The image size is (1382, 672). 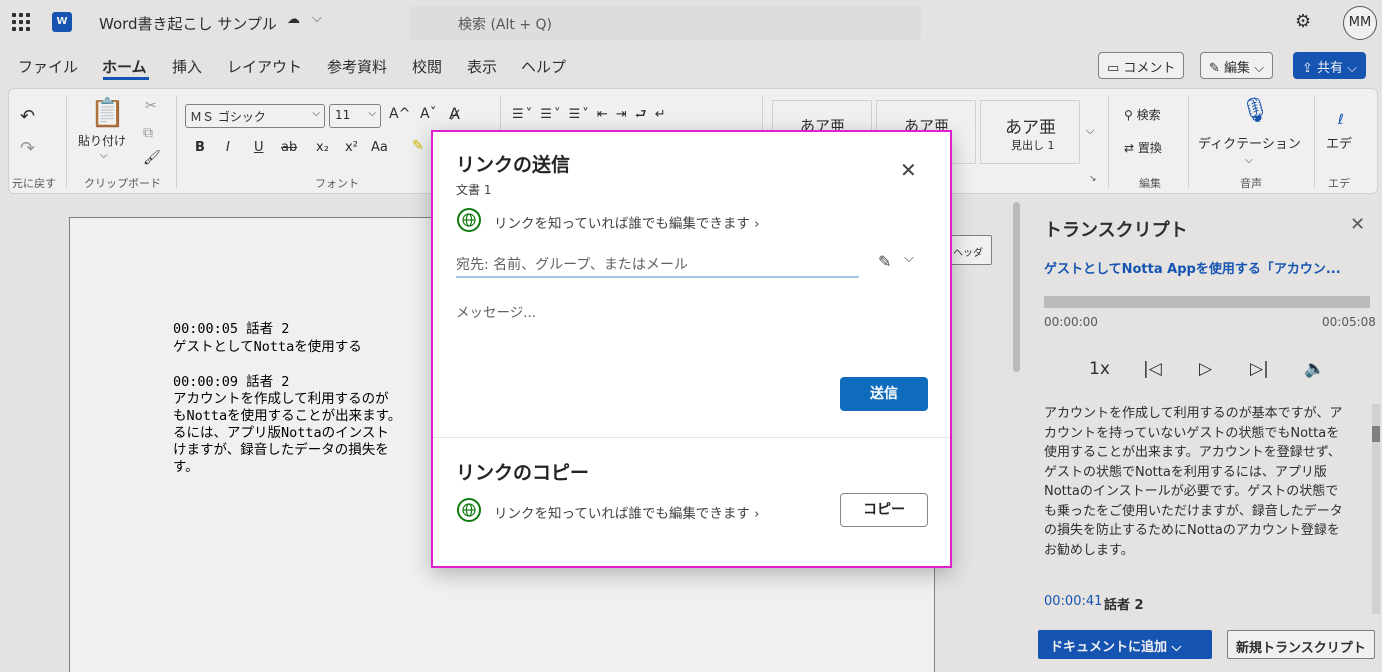 I want to click on recipient-placeholder: 宛先: 名前、グループ、またはメール, so click(x=572, y=265).